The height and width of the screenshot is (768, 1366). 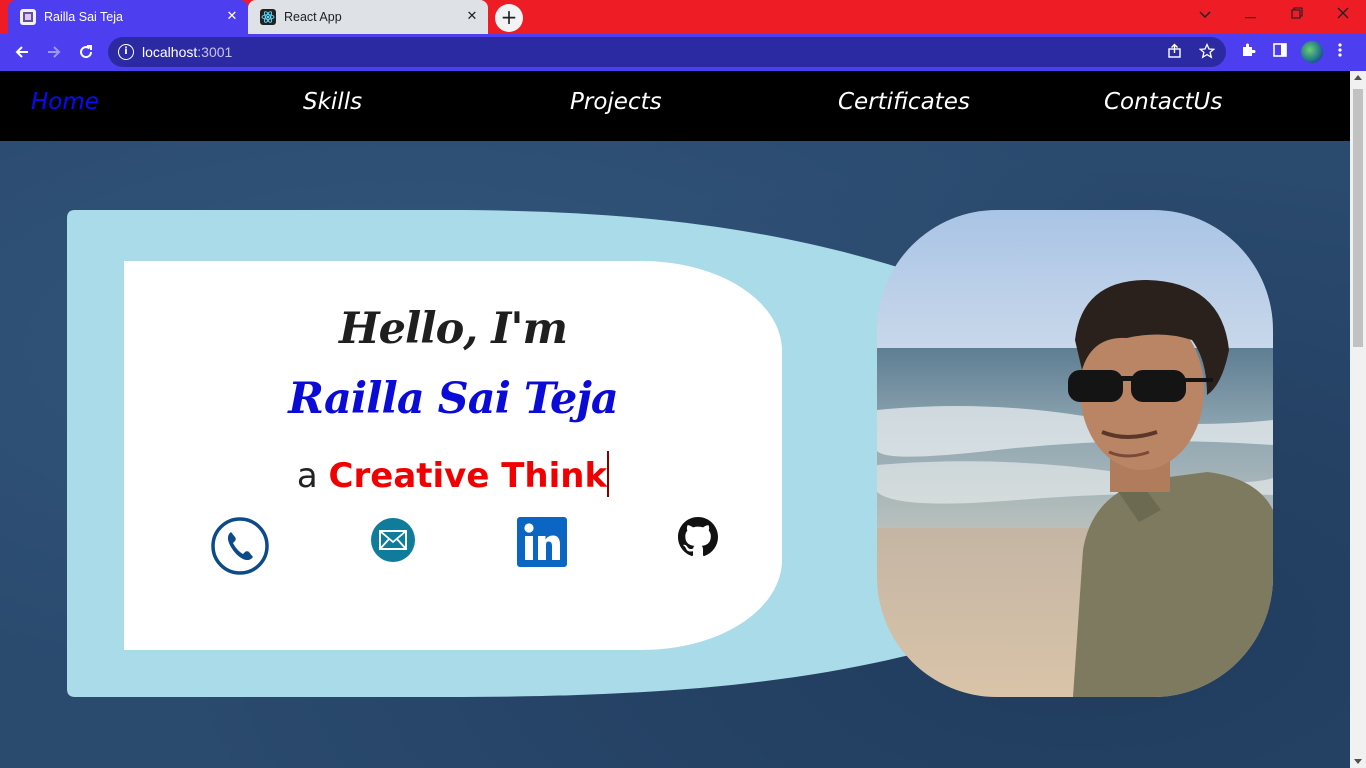 What do you see at coordinates (307, 476) in the screenshot?
I see `tagline-prefix: a` at bounding box center [307, 476].